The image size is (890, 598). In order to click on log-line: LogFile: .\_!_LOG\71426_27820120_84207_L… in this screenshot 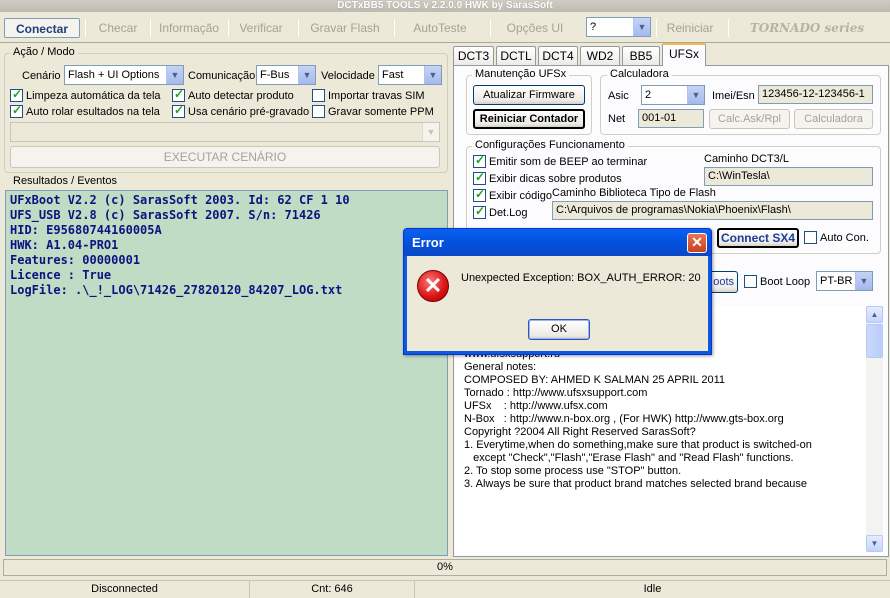, I will do `click(176, 290)`.